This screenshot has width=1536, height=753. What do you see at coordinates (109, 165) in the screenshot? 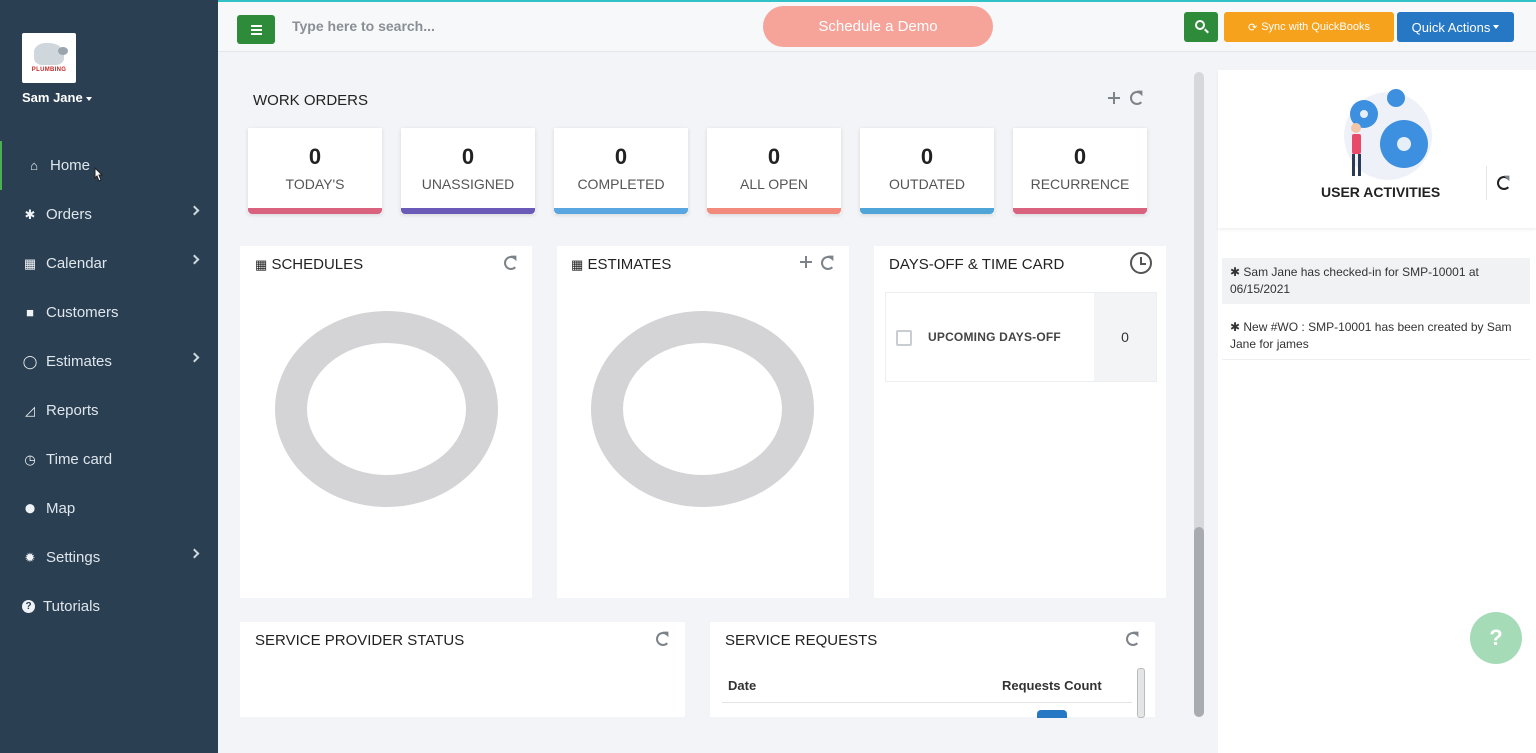
I see `sidebar-item-home: ⌂ Home` at bounding box center [109, 165].